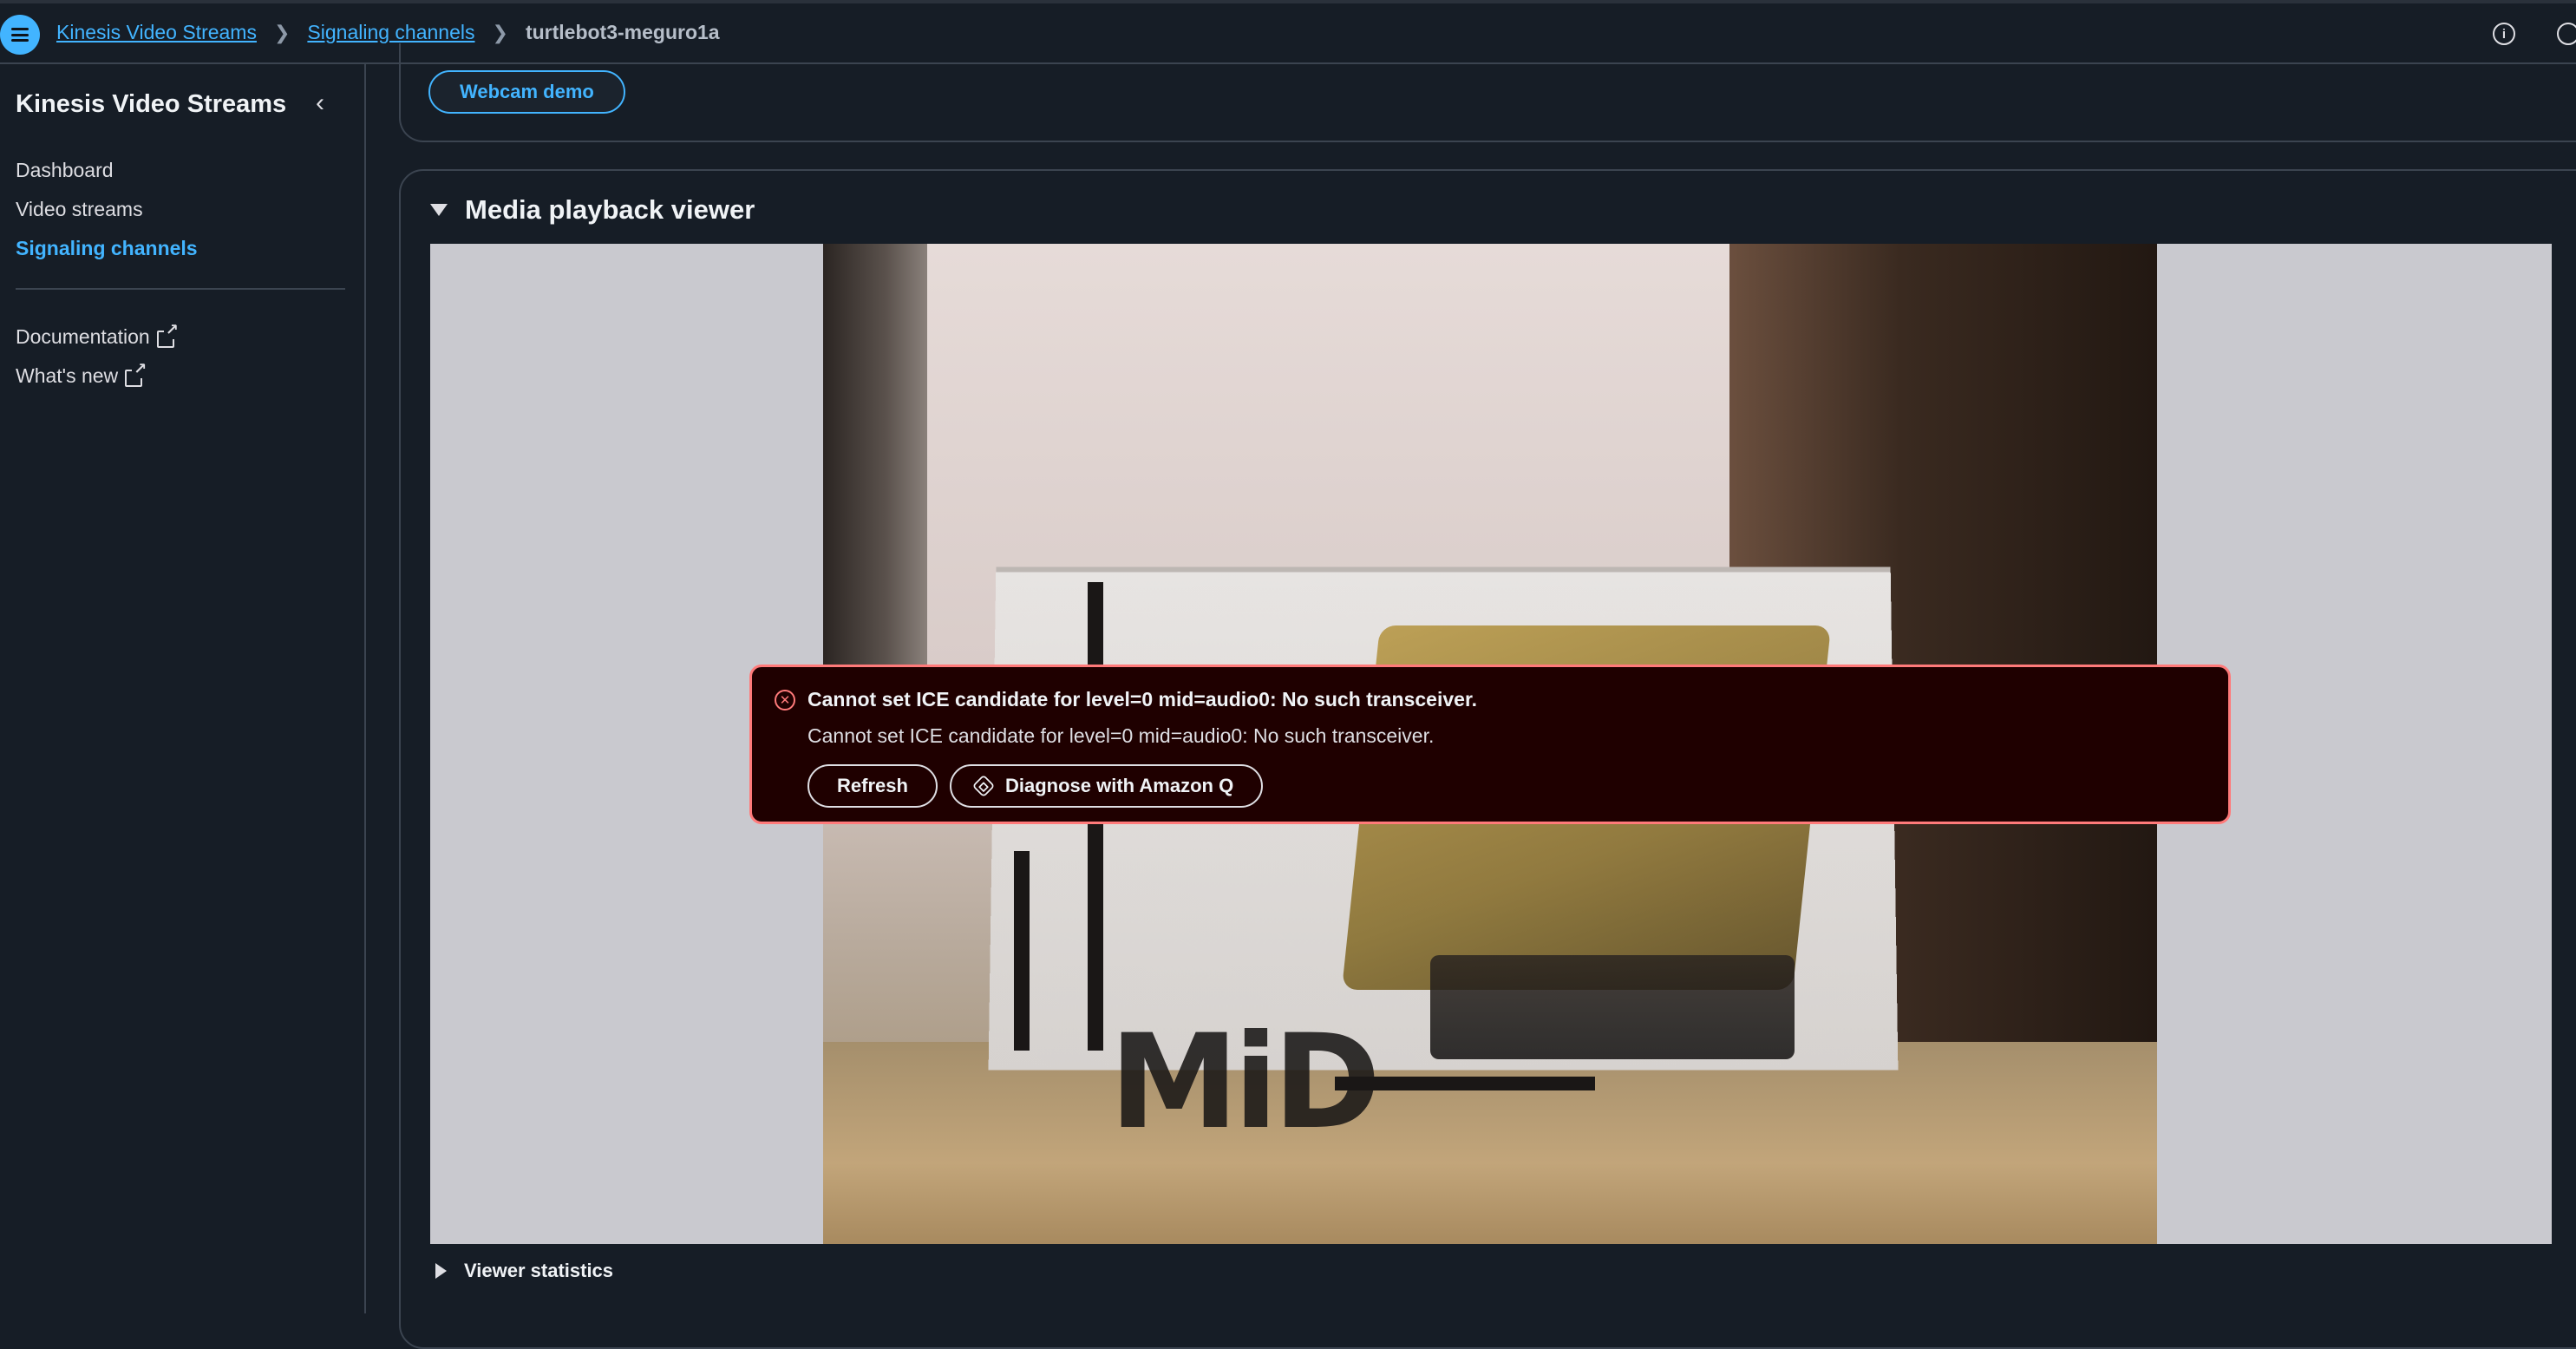  I want to click on sidebar-item-dashboard: Dashboard, so click(107, 170).